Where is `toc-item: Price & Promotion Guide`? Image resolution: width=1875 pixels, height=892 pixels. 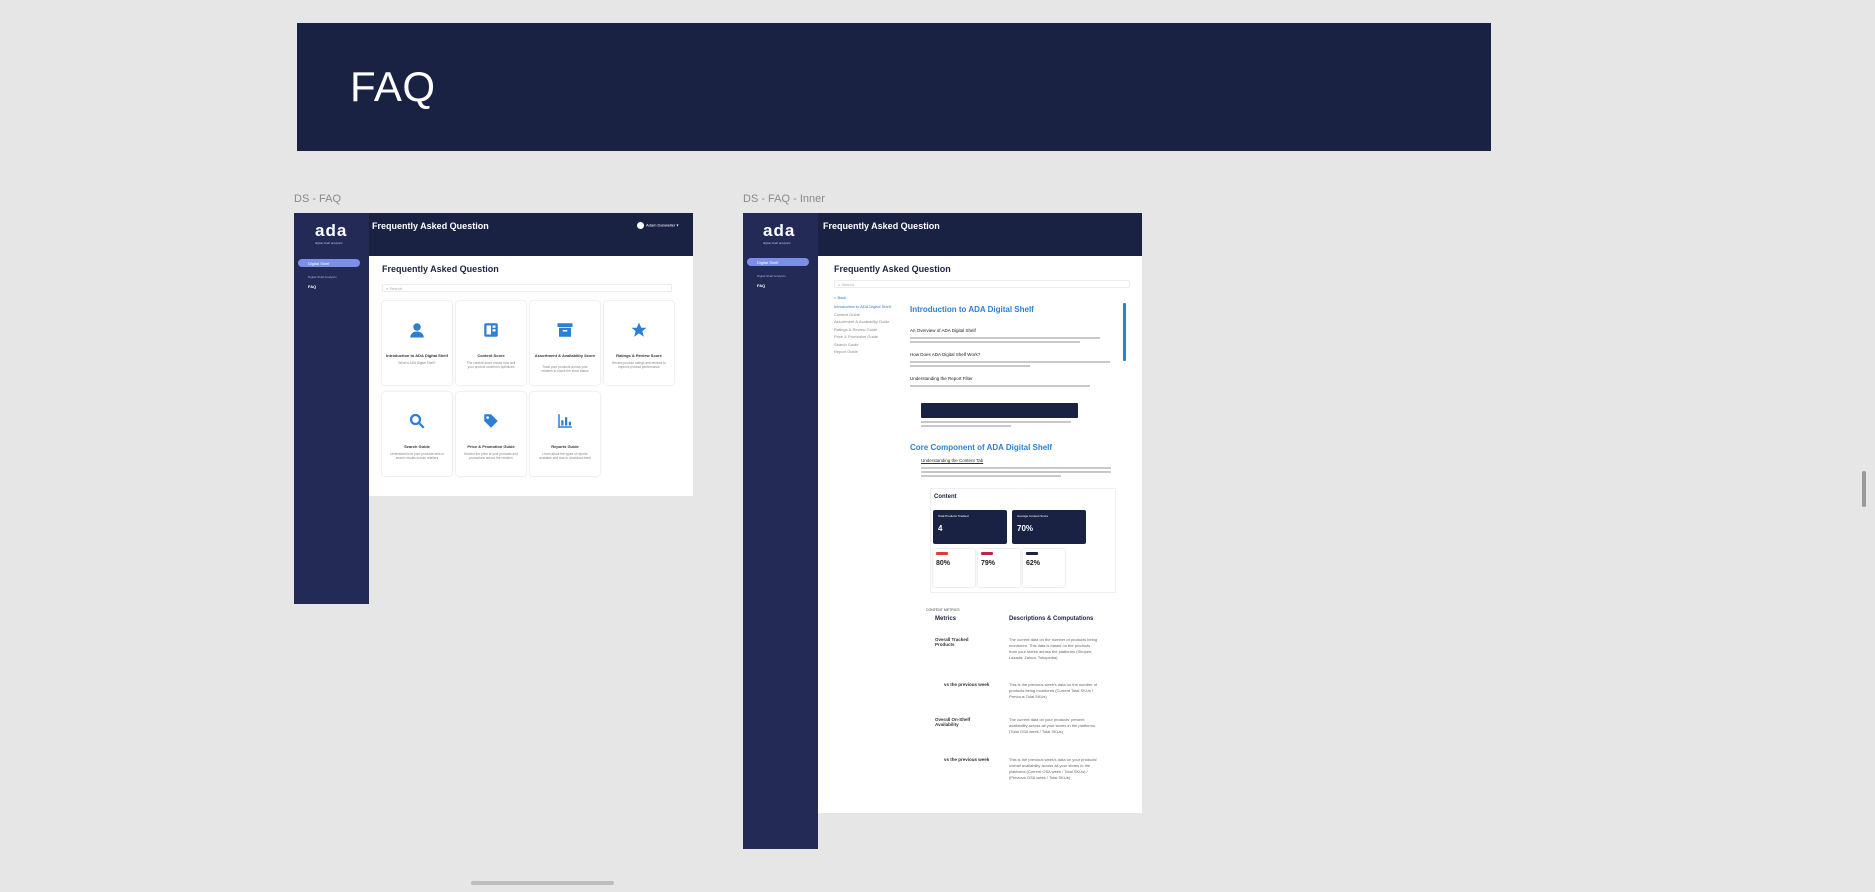
toc-item: Price & Promotion Guide is located at coordinates (862, 337).